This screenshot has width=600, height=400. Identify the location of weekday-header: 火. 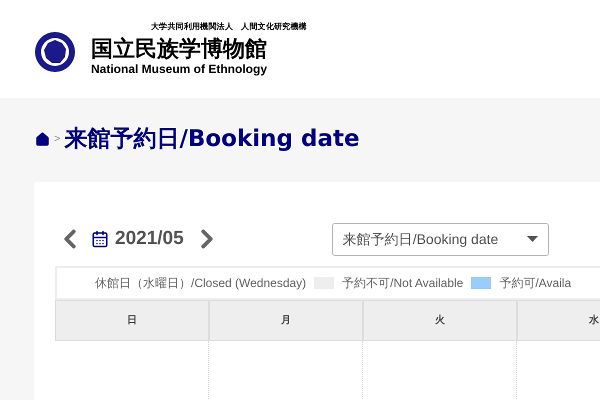
(440, 320).